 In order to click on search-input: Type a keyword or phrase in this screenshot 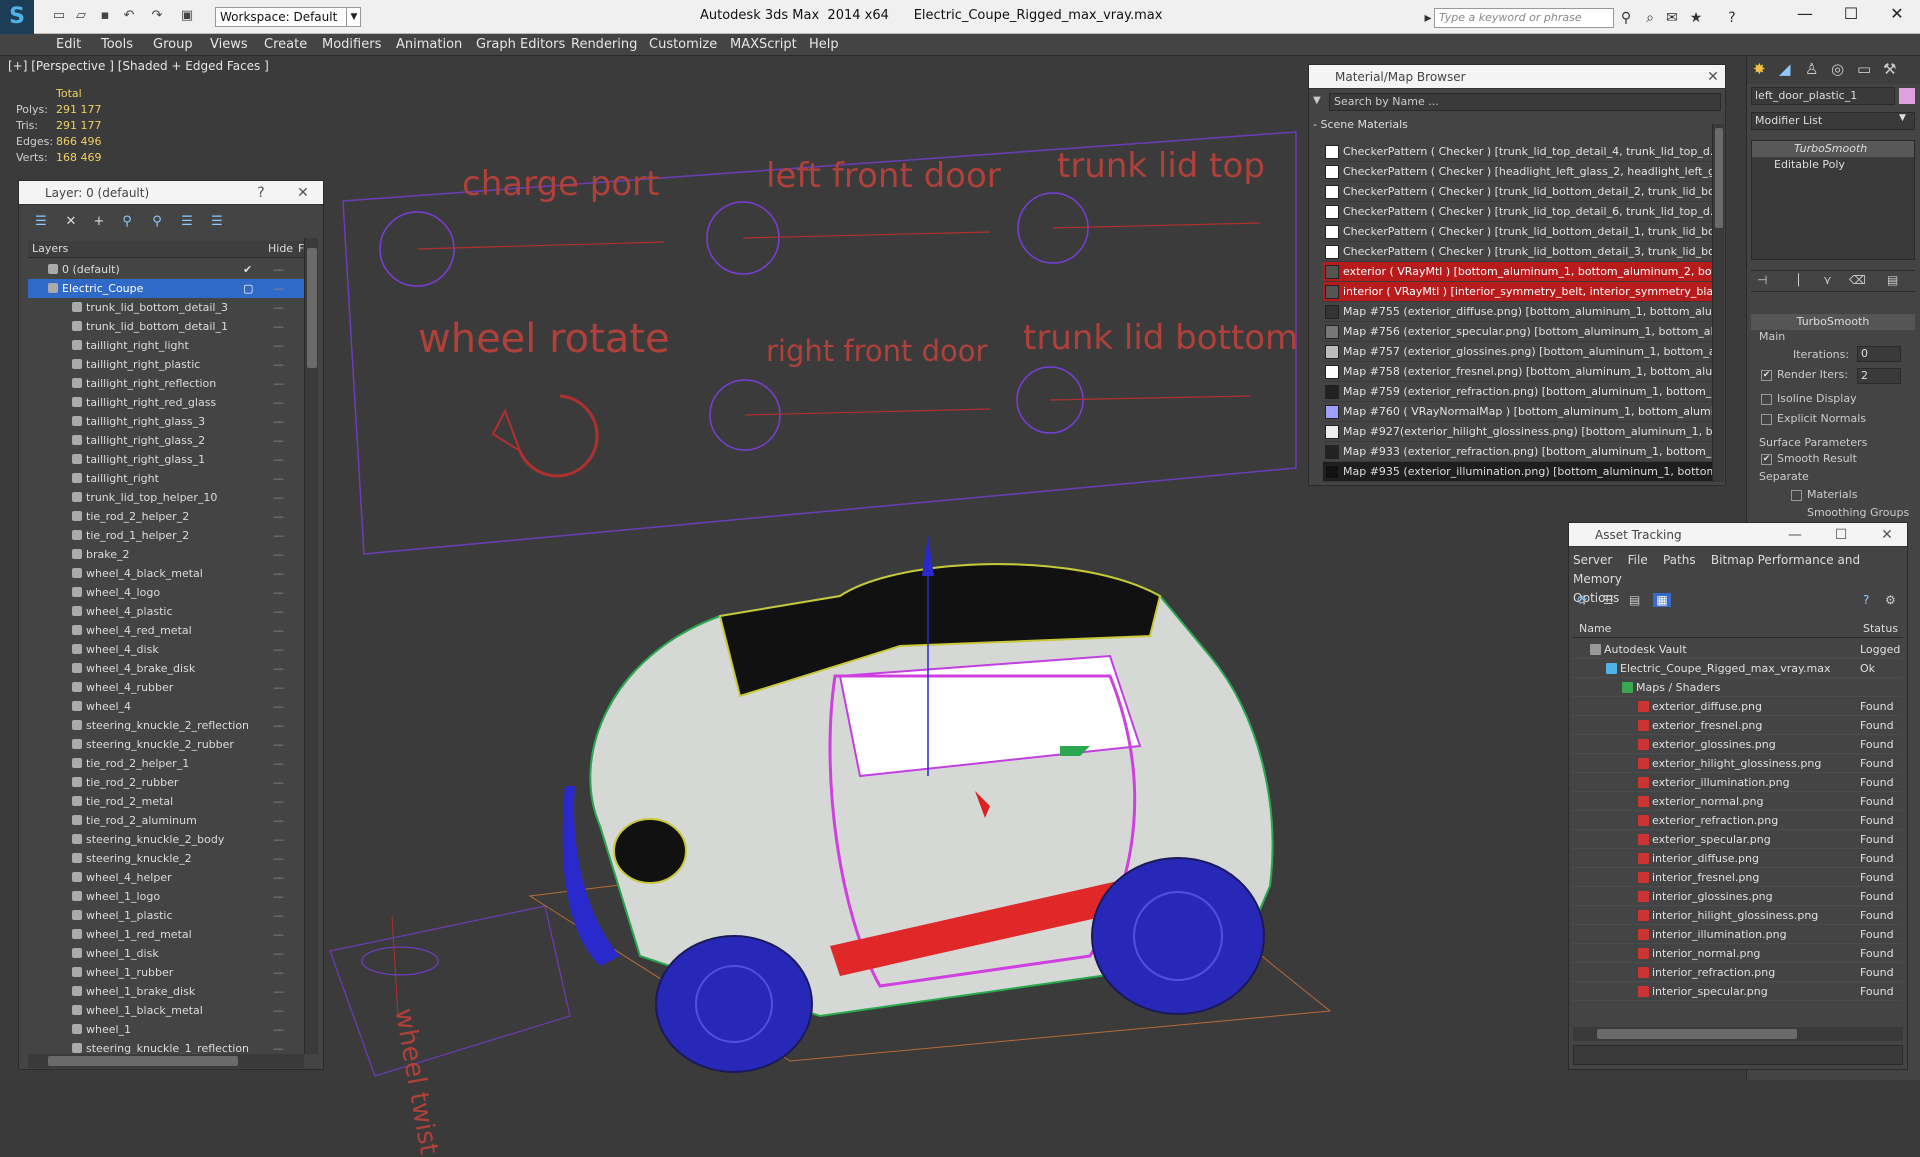, I will do `click(1524, 18)`.